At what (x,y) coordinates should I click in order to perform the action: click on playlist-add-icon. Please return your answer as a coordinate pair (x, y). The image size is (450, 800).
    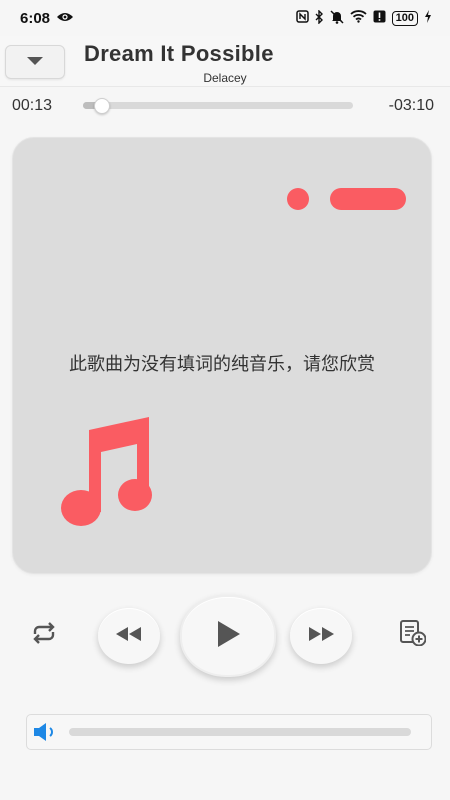
    Looking at the image, I should click on (412, 634).